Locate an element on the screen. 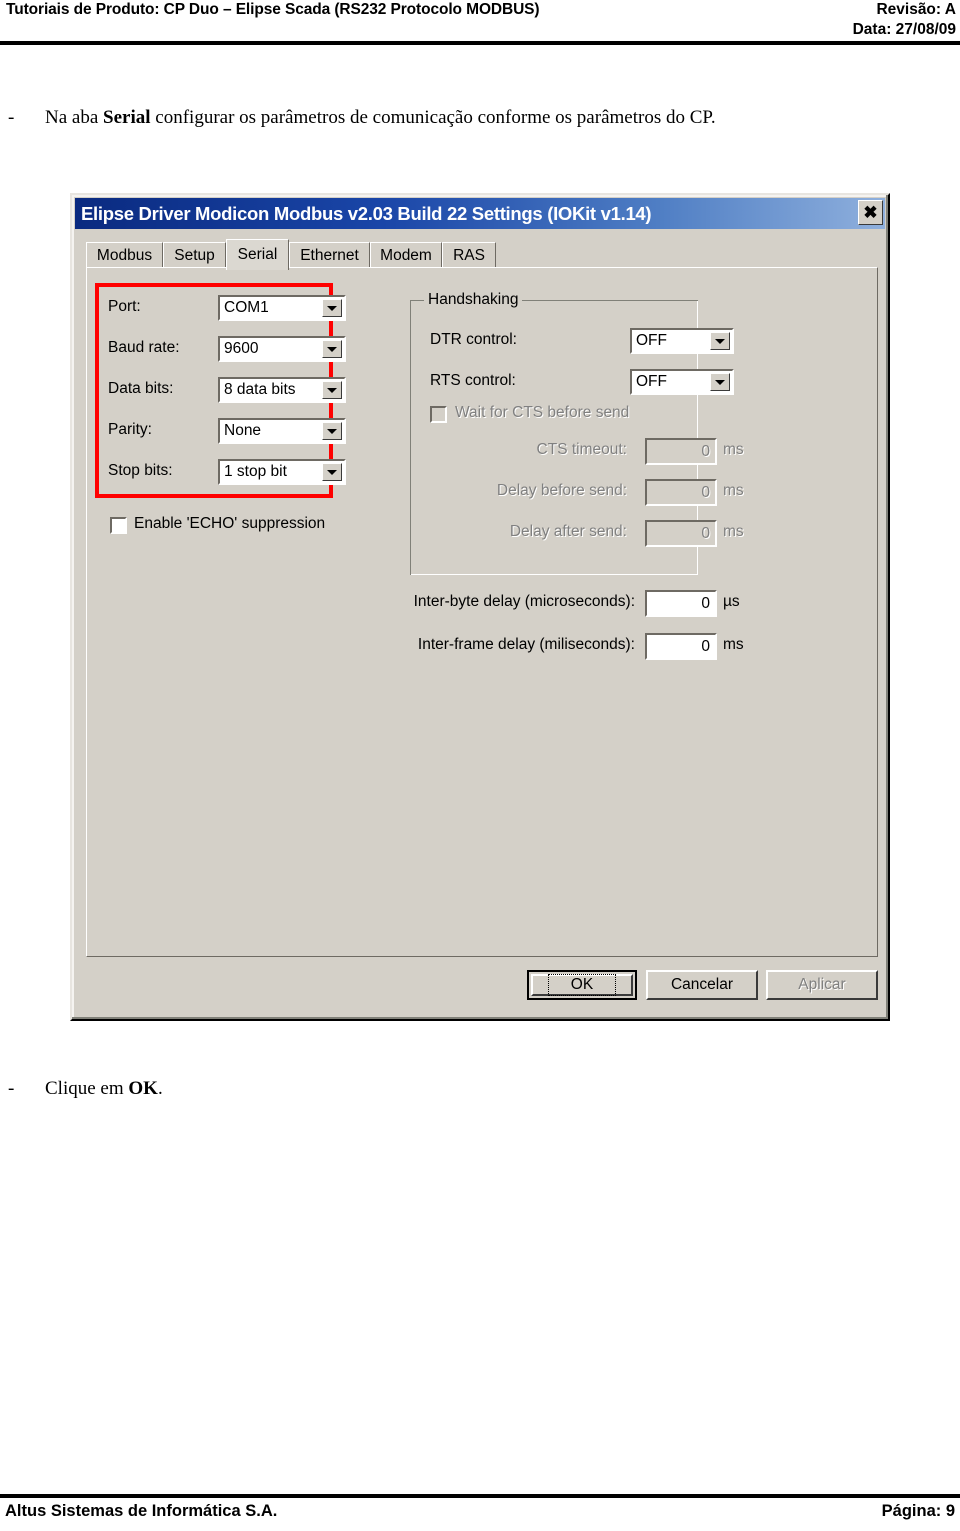  delay-after-send-label: Delay after send: is located at coordinates (568, 531).